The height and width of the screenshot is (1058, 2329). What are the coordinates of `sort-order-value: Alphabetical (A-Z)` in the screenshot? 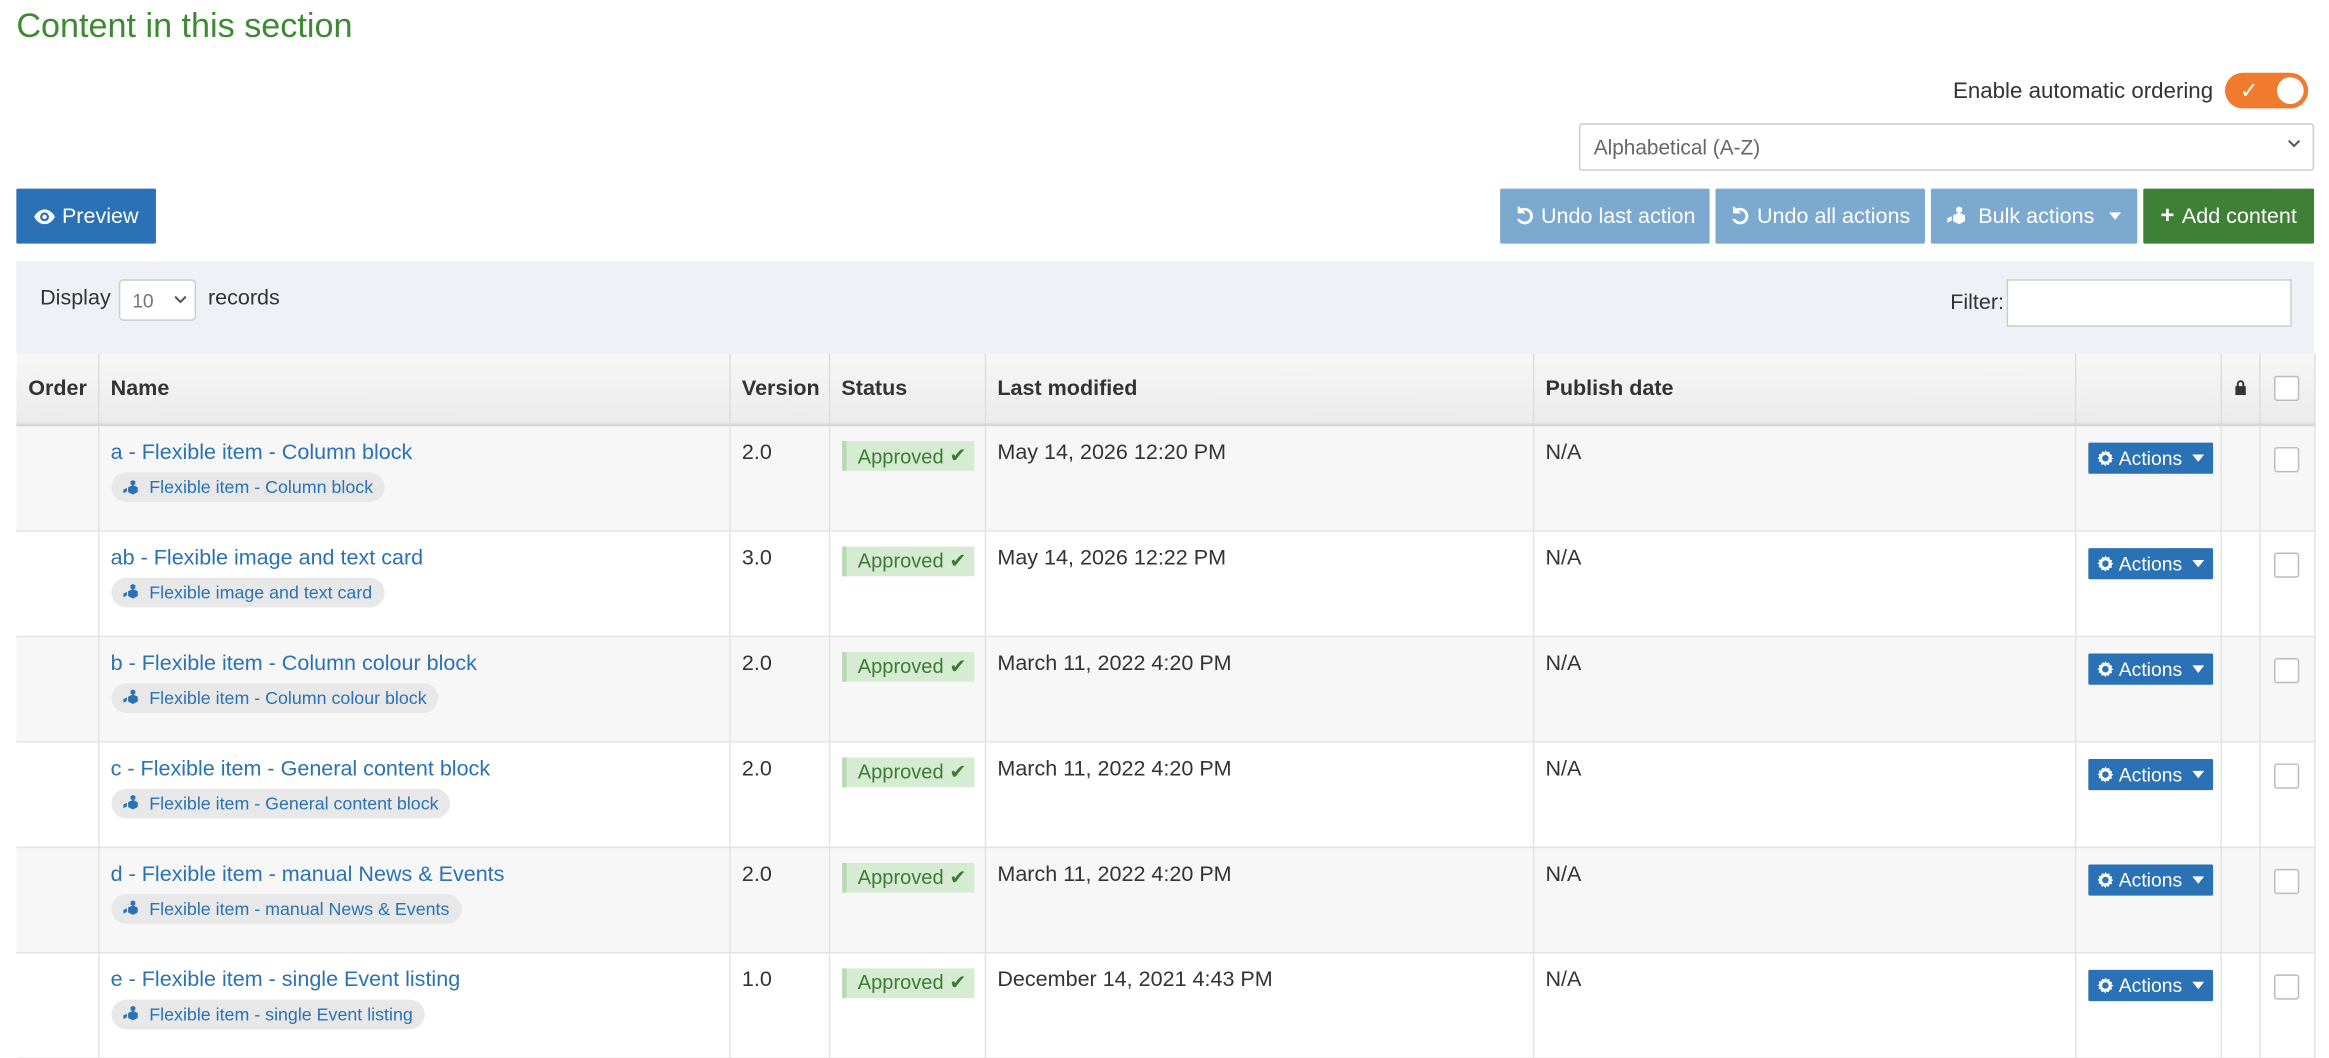 It's located at (1677, 147).